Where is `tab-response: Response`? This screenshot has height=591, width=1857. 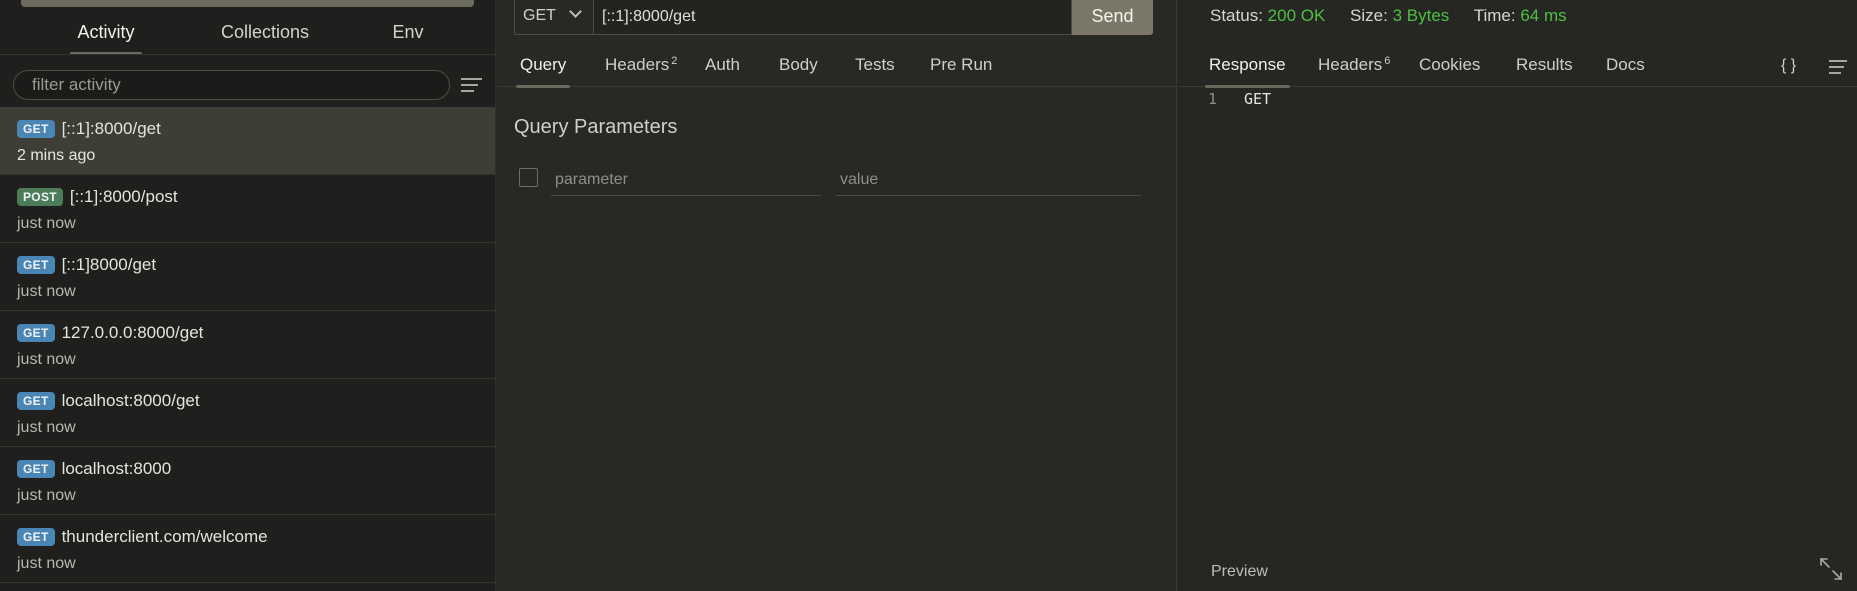 tab-response: Response is located at coordinates (1247, 71).